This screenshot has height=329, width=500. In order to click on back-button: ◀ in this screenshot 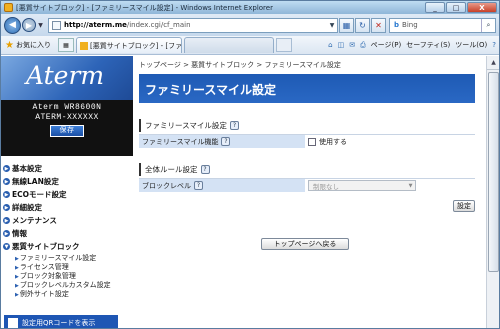, I will do `click(12, 25)`.